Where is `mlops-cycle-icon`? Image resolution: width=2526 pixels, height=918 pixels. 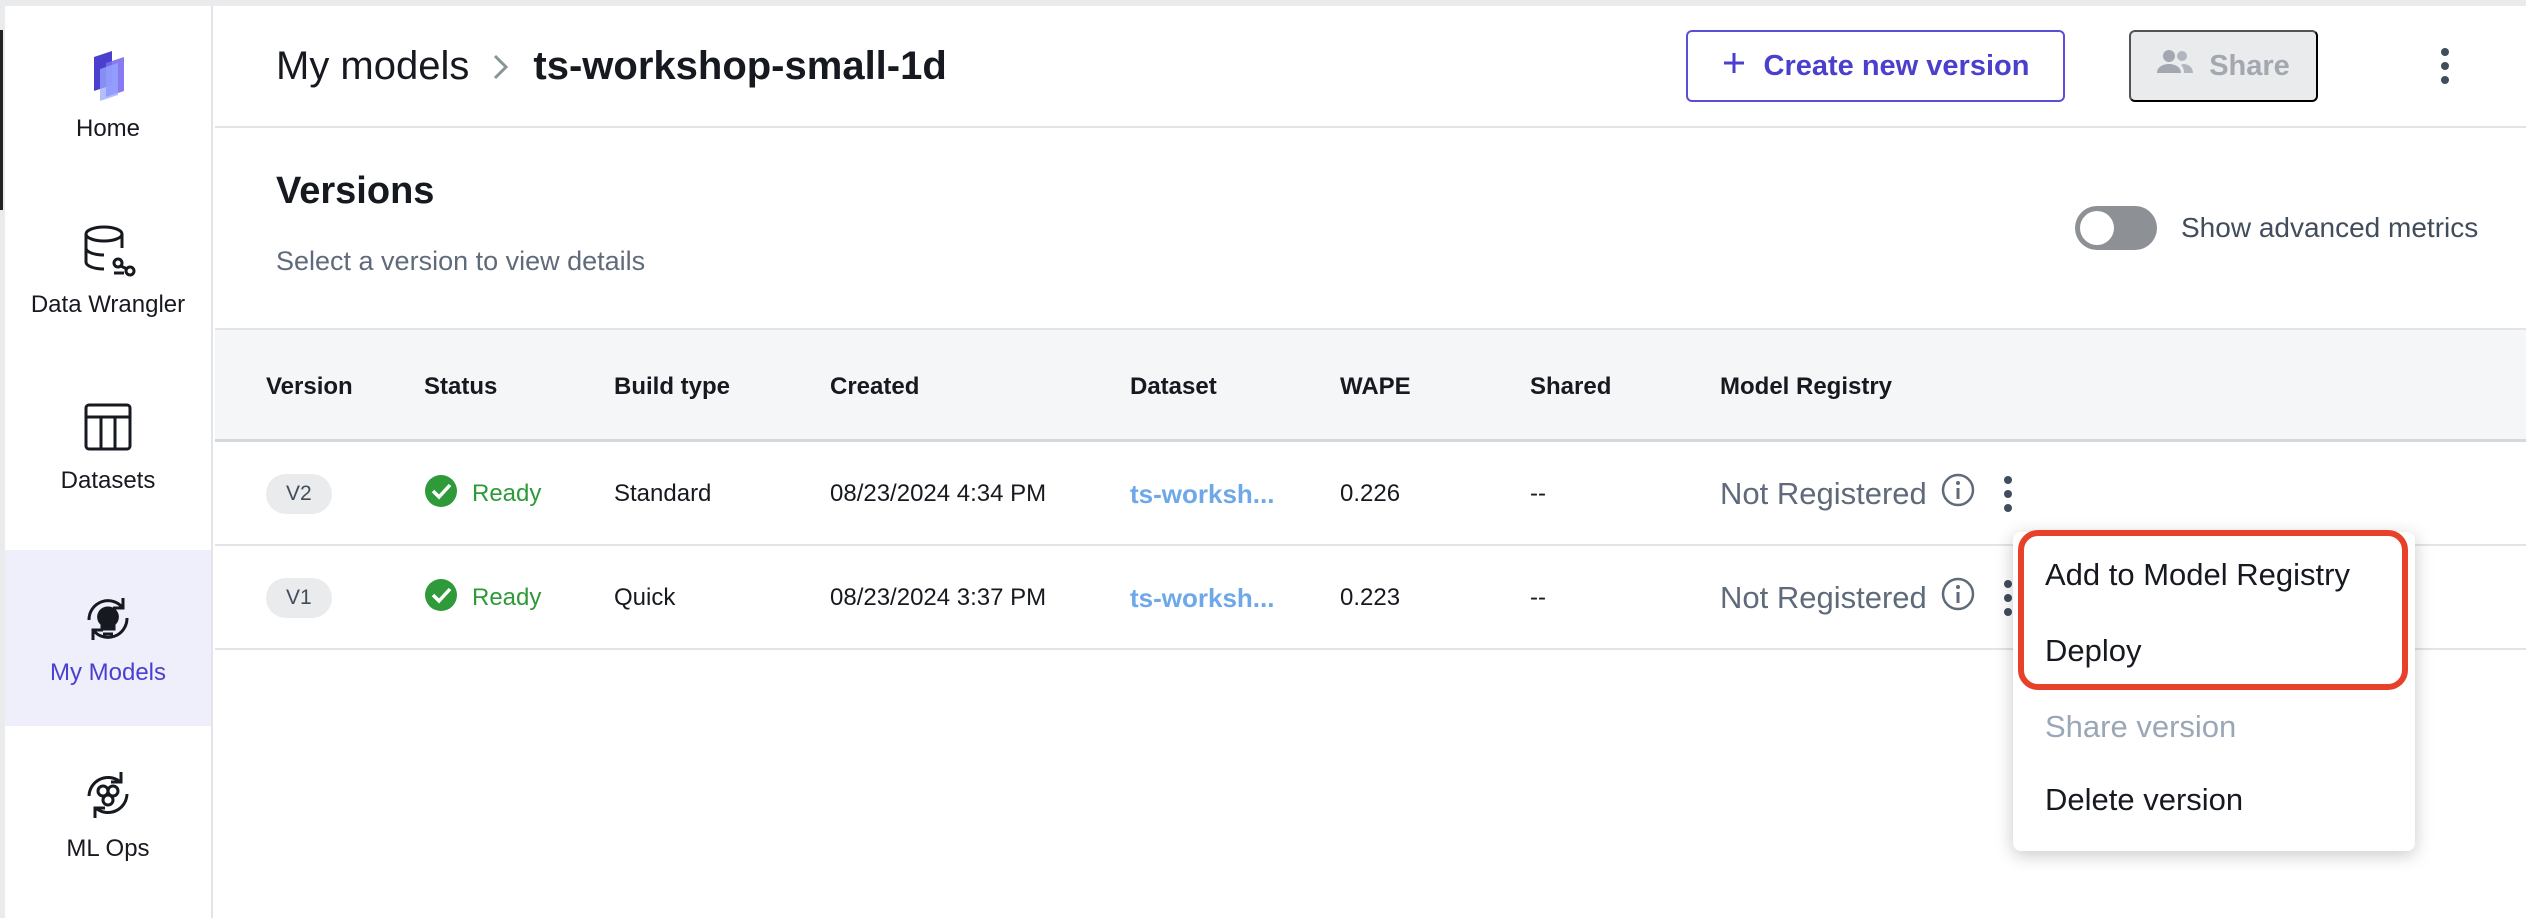 mlops-cycle-icon is located at coordinates (108, 795).